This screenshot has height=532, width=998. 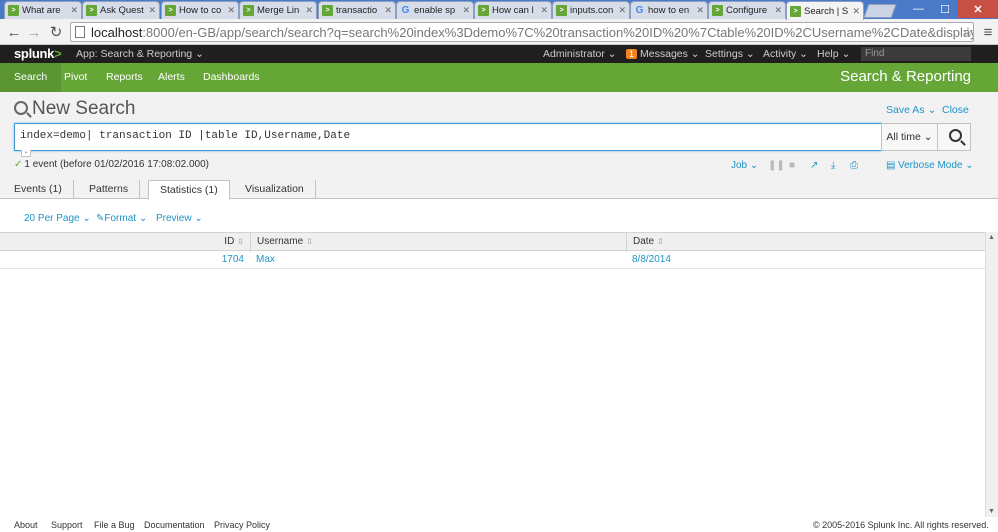 What do you see at coordinates (189, 190) in the screenshot?
I see `tab-statistics: Statistics (1)` at bounding box center [189, 190].